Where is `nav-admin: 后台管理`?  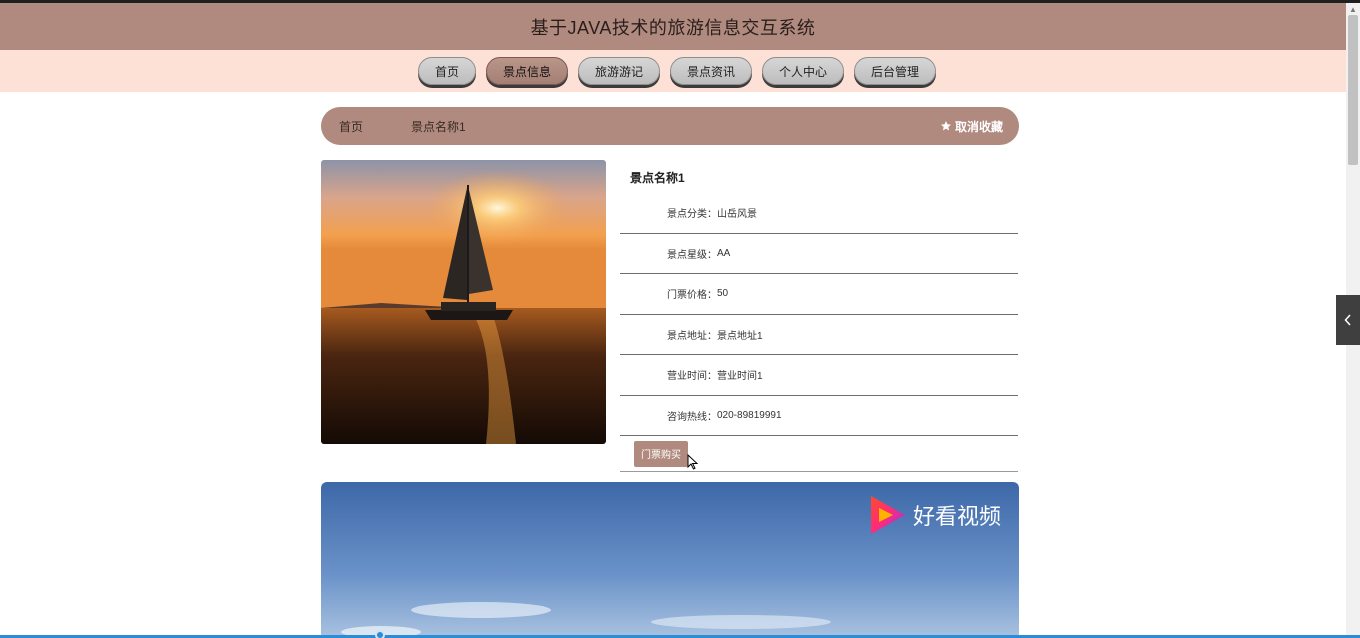 nav-admin: 后台管理 is located at coordinates (895, 71).